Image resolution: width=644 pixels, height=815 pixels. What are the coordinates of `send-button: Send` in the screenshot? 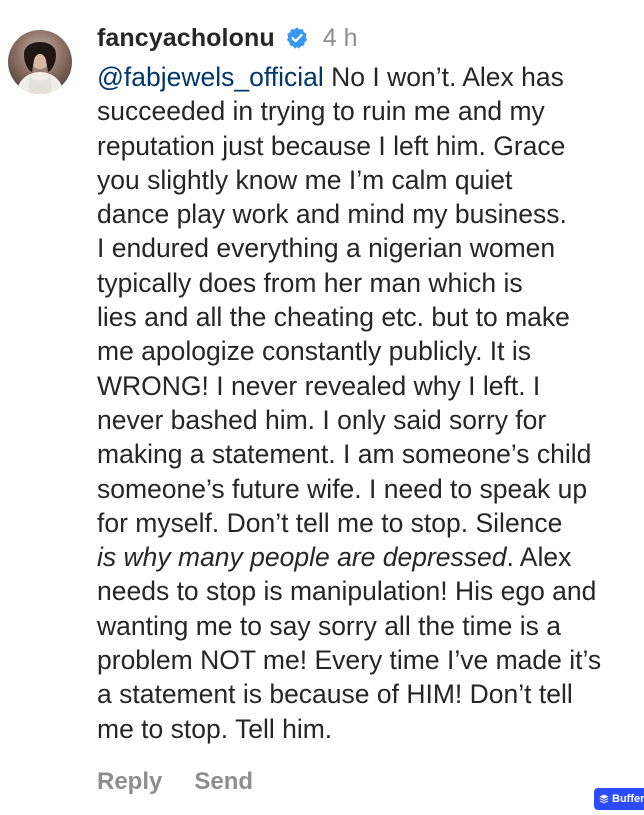 It's located at (223, 782).